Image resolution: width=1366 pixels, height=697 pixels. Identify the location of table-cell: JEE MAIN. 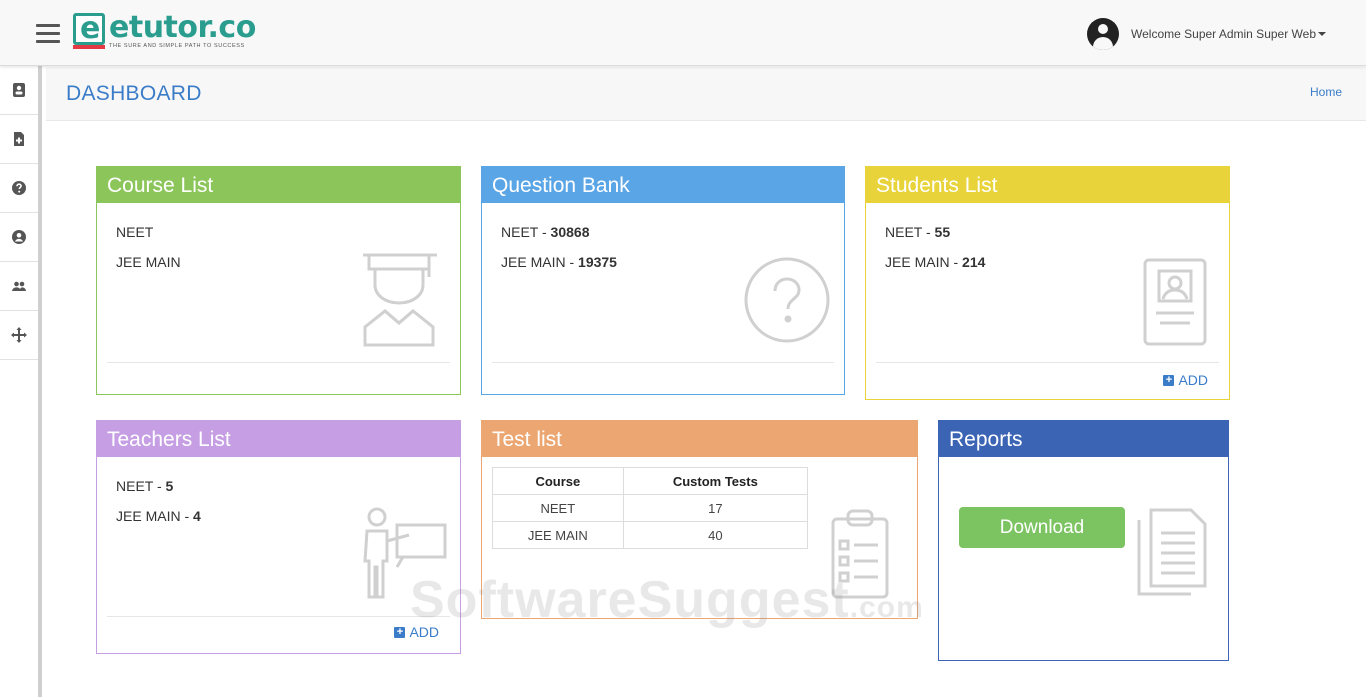
(558, 535).